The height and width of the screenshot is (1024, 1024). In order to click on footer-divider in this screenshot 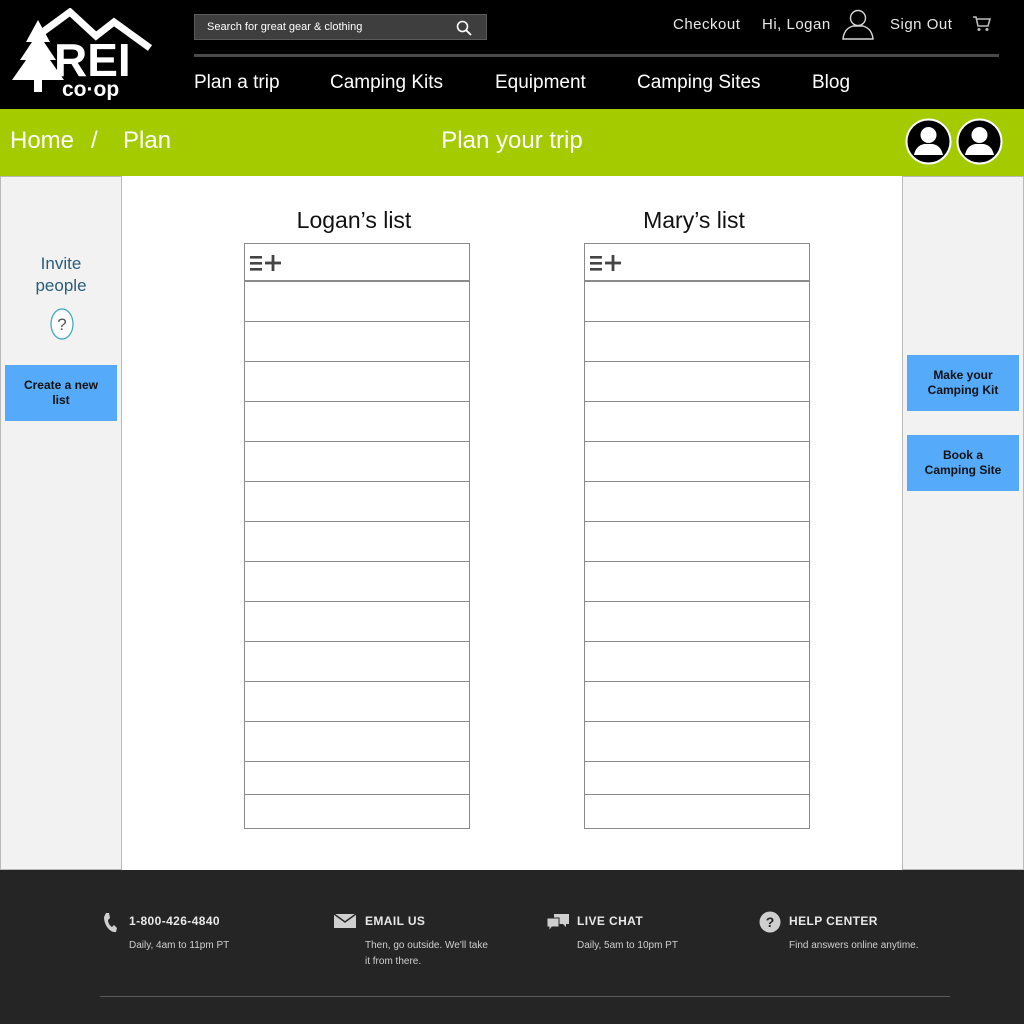, I will do `click(525, 996)`.